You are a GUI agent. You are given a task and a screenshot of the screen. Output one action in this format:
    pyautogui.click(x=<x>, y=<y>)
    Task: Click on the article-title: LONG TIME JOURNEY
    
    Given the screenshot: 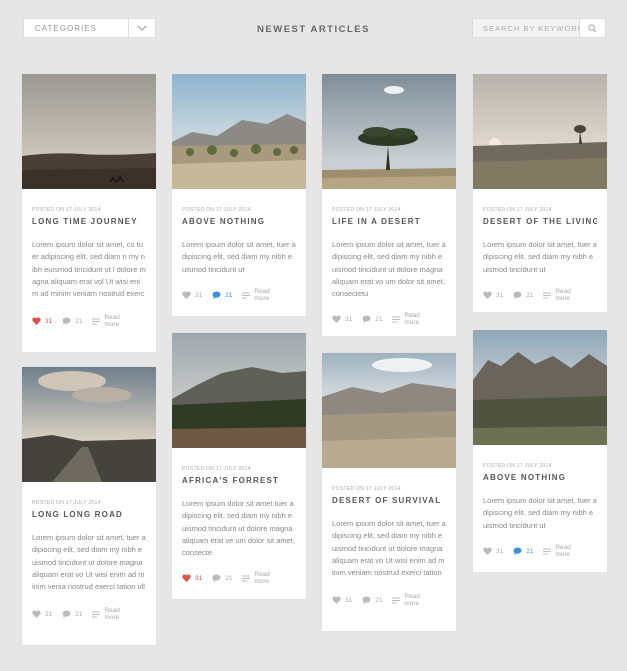 What is the action you would take?
    pyautogui.click(x=89, y=221)
    